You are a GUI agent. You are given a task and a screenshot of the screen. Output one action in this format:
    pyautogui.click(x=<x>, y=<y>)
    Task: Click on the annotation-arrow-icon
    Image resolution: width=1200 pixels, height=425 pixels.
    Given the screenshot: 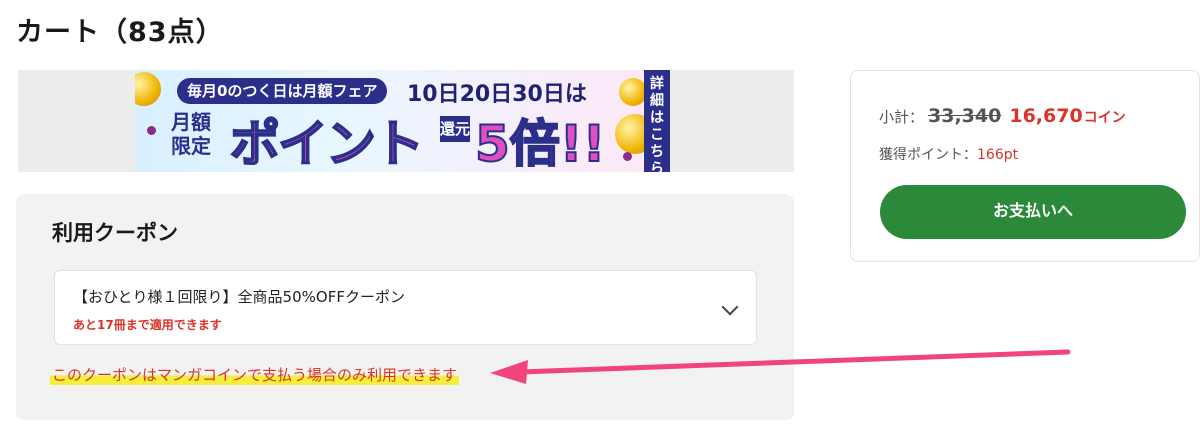 What is the action you would take?
    pyautogui.click(x=780, y=366)
    